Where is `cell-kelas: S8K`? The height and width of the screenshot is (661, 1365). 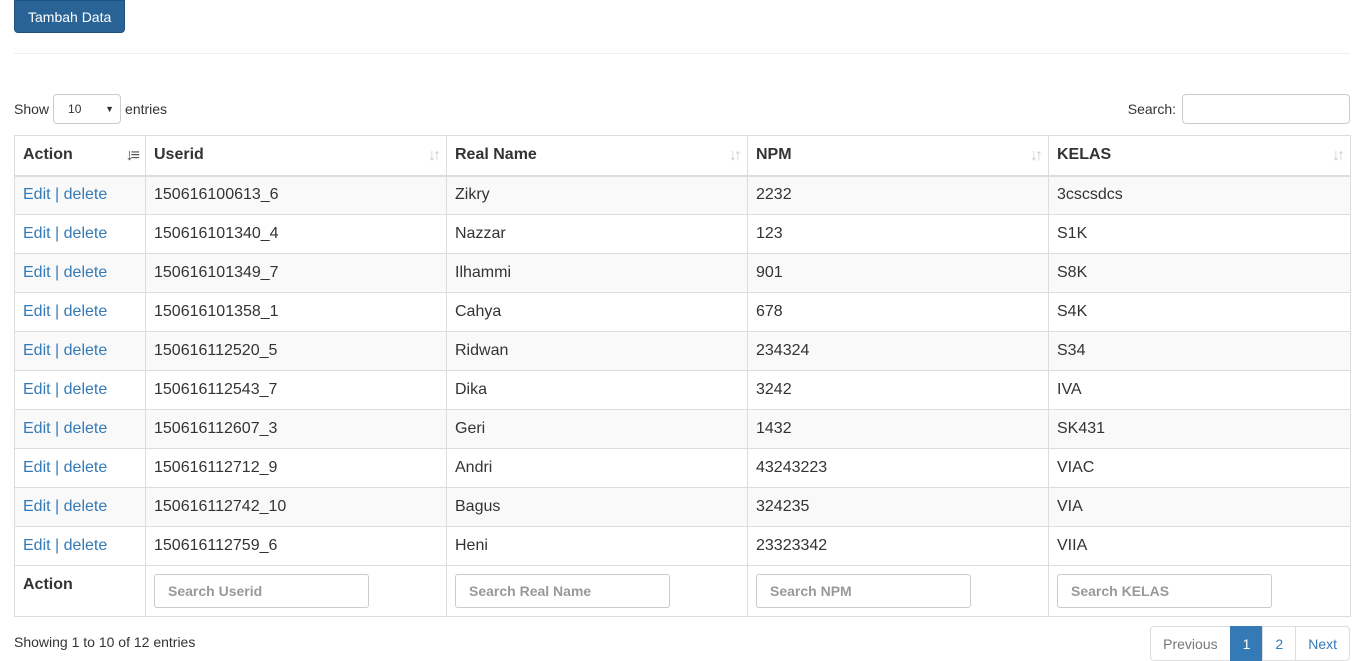
cell-kelas: S8K is located at coordinates (1199, 273).